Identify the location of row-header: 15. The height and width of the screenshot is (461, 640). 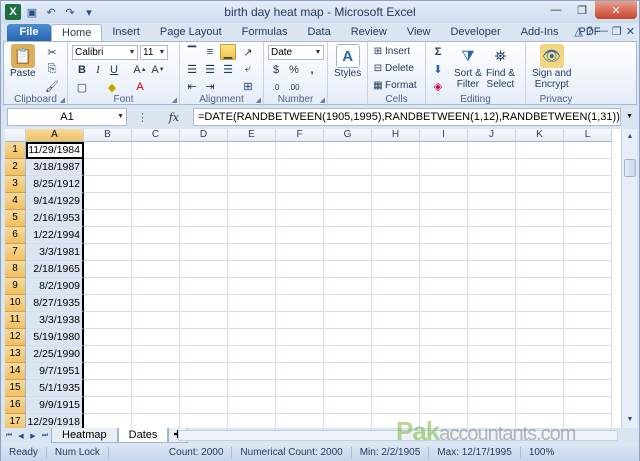
(15, 388).